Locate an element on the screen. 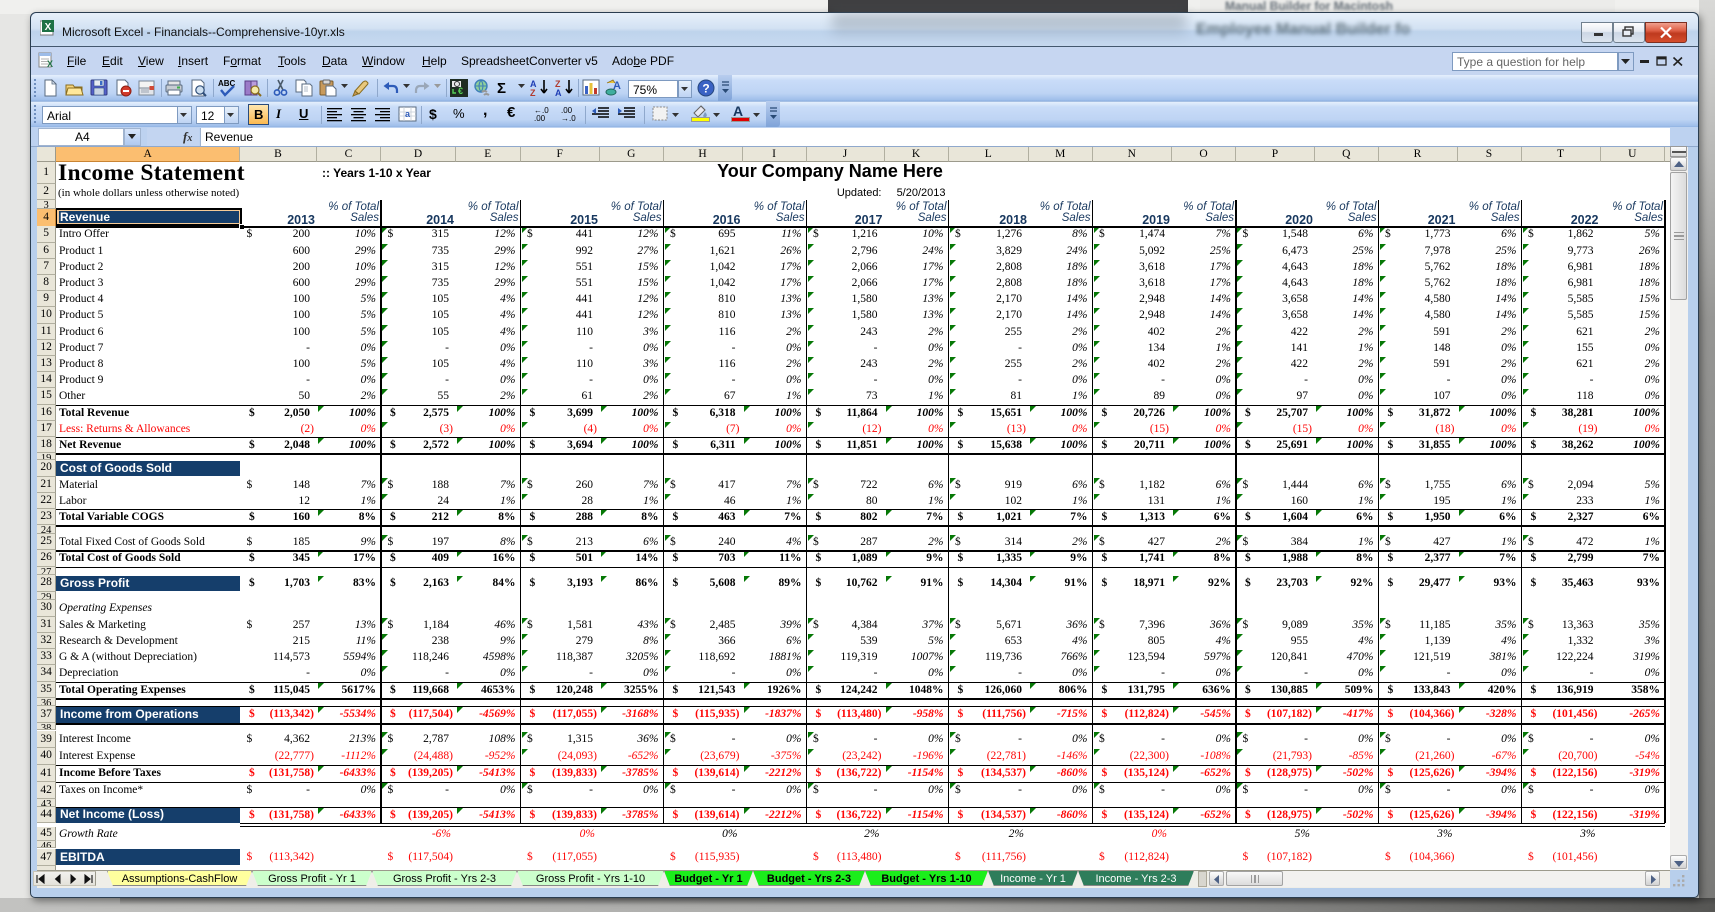 The height and width of the screenshot is (912, 1715). svg-text: .00 is located at coordinates (540, 118).